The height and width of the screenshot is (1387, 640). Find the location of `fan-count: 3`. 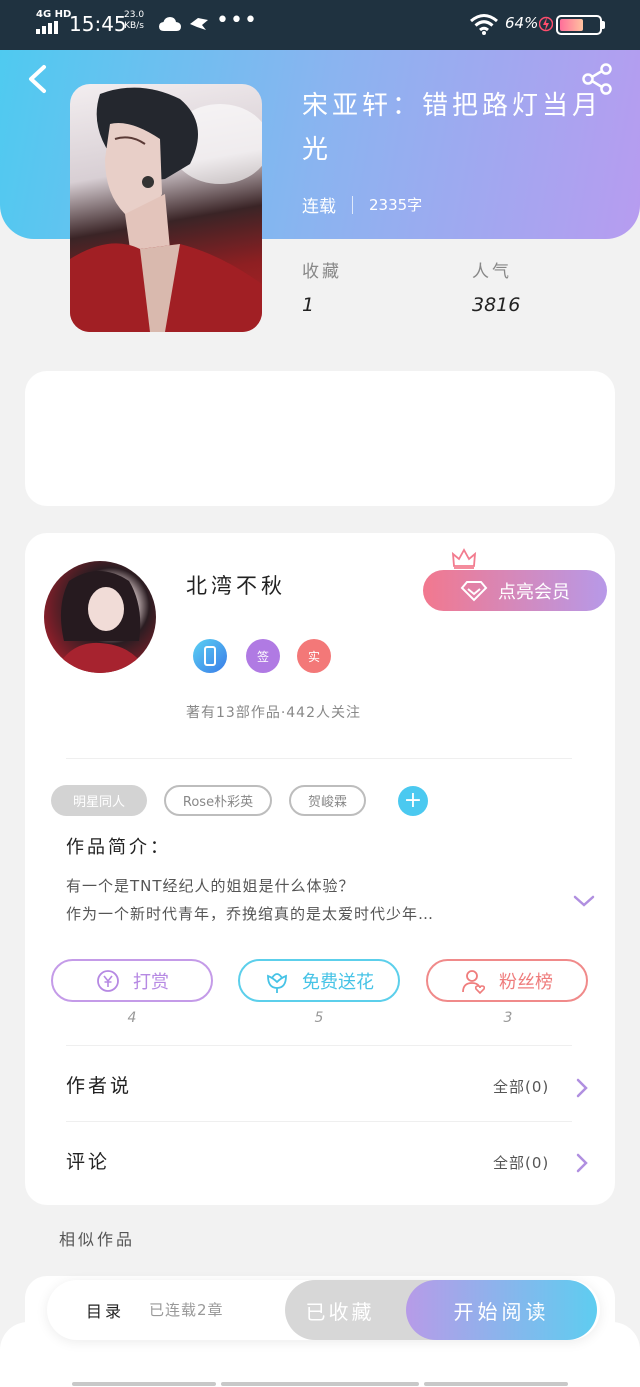

fan-count: 3 is located at coordinates (508, 1018).